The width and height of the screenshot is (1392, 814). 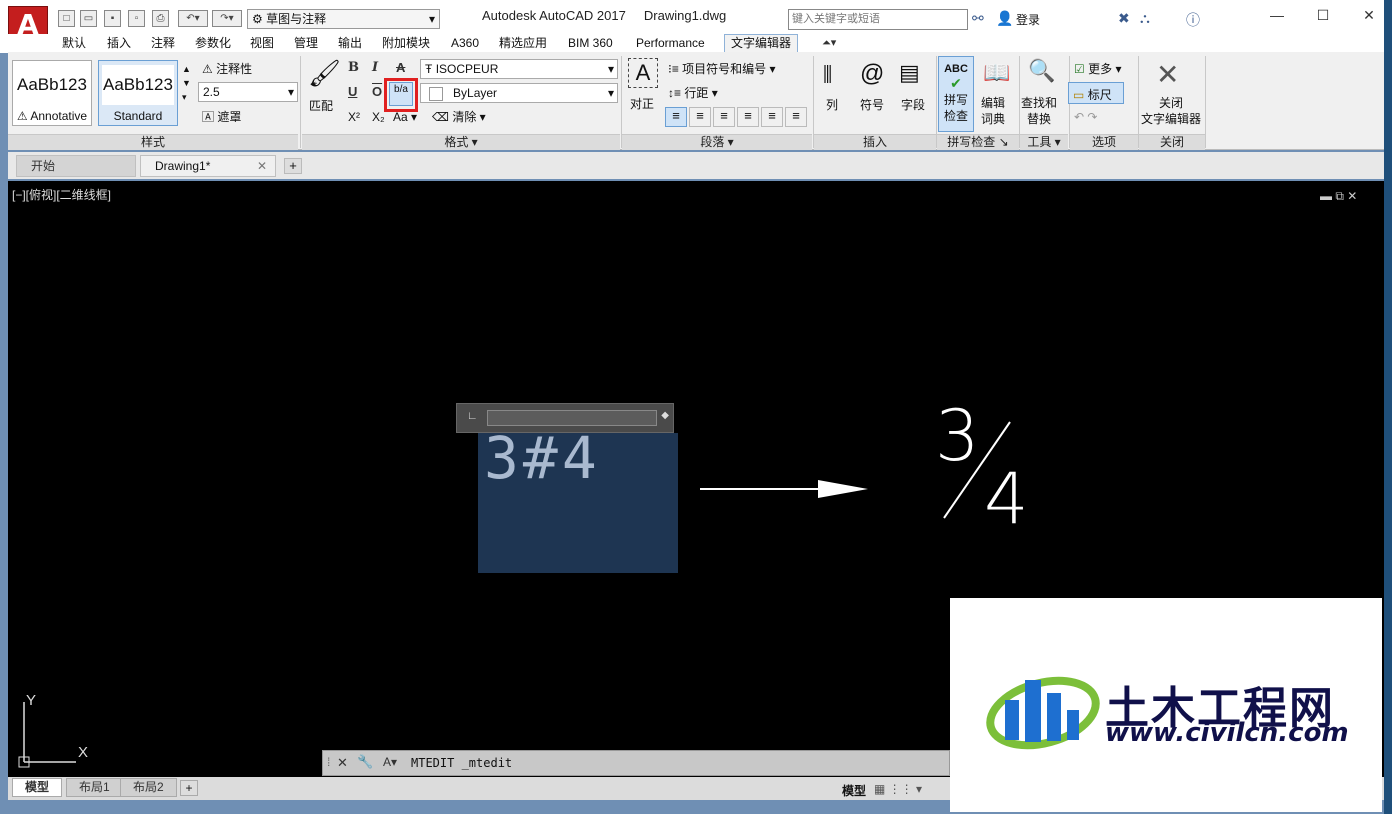 I want to click on panel-title-tools: 工具 ▾, so click(x=1044, y=142).